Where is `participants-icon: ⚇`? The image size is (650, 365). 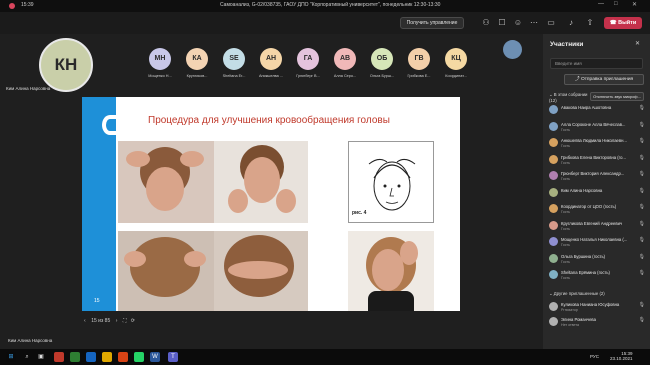 participants-icon: ⚇ is located at coordinates (486, 23).